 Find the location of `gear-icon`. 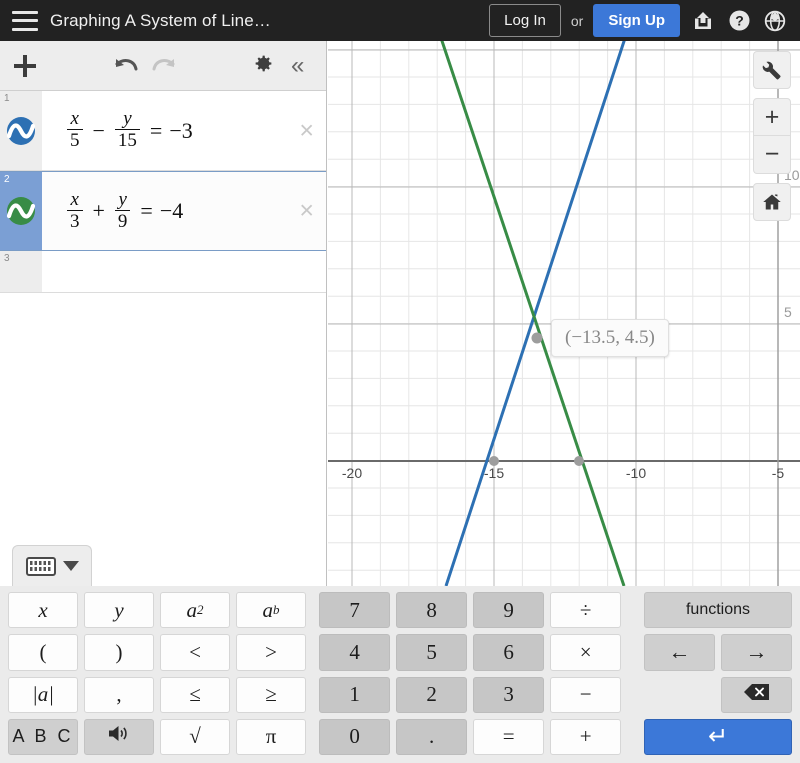

gear-icon is located at coordinates (263, 66).